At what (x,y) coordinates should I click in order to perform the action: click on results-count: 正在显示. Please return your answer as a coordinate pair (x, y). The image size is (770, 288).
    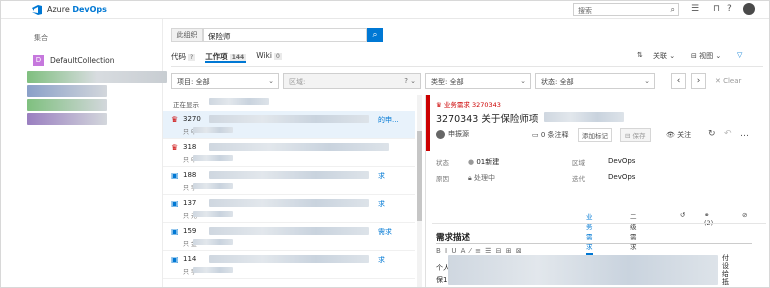
    Looking at the image, I should click on (186, 105).